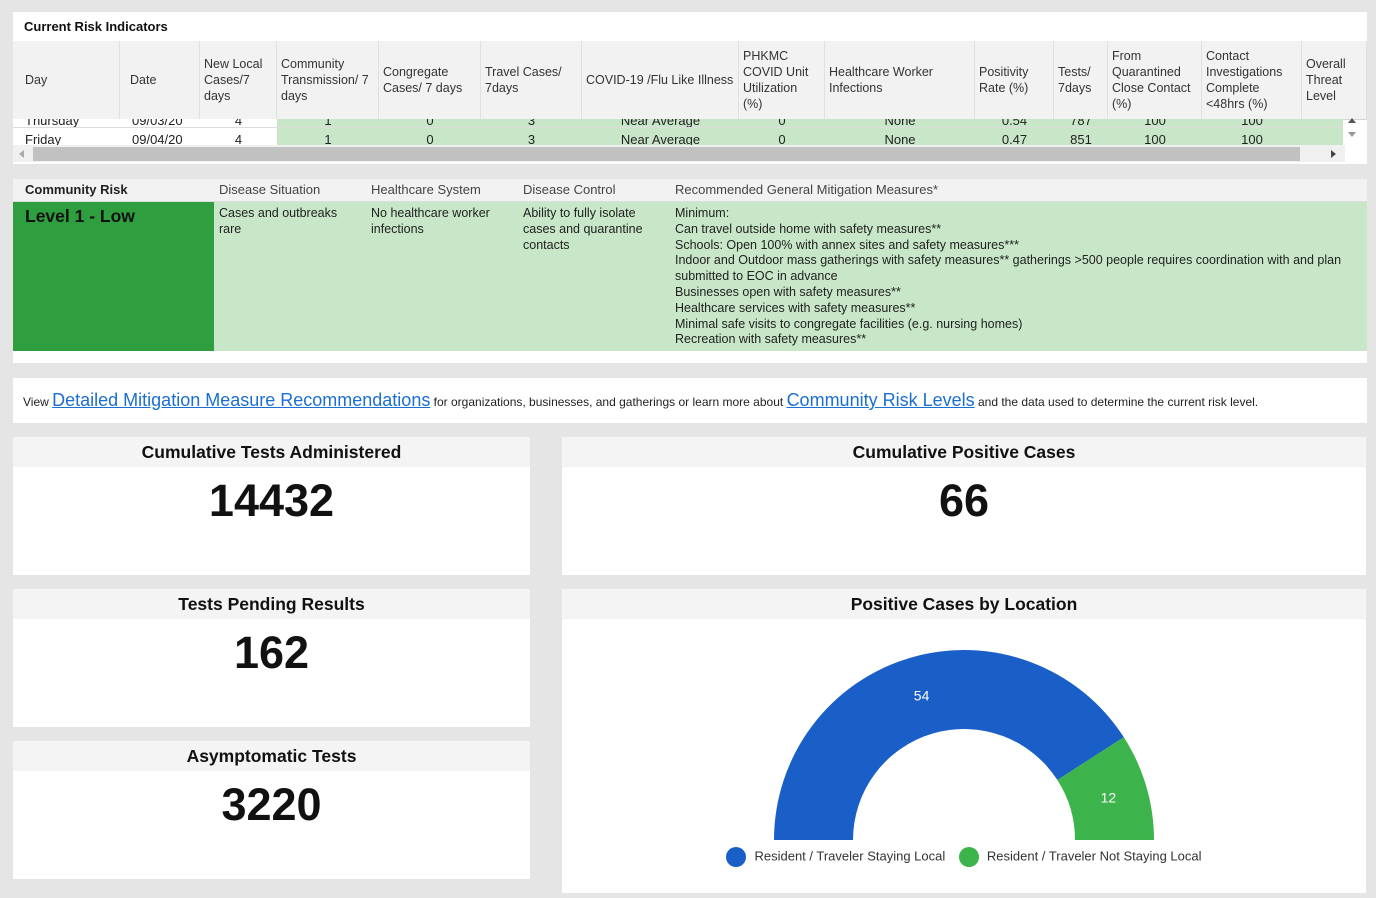  I want to click on links-prefix: View, so click(36, 402).